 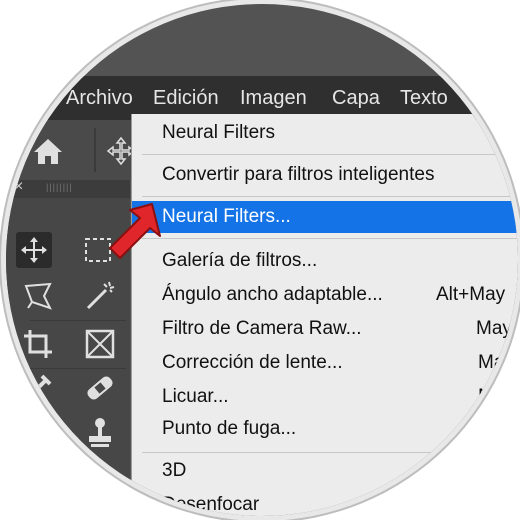 I want to click on home-icon, so click(x=48, y=151).